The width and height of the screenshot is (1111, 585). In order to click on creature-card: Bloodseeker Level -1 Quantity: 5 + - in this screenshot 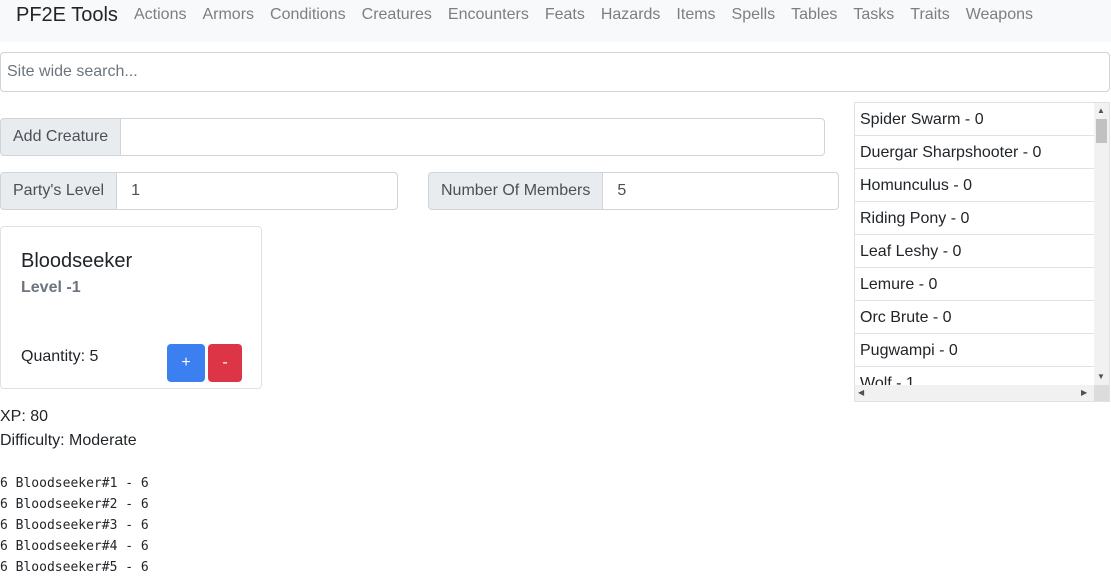, I will do `click(131, 307)`.